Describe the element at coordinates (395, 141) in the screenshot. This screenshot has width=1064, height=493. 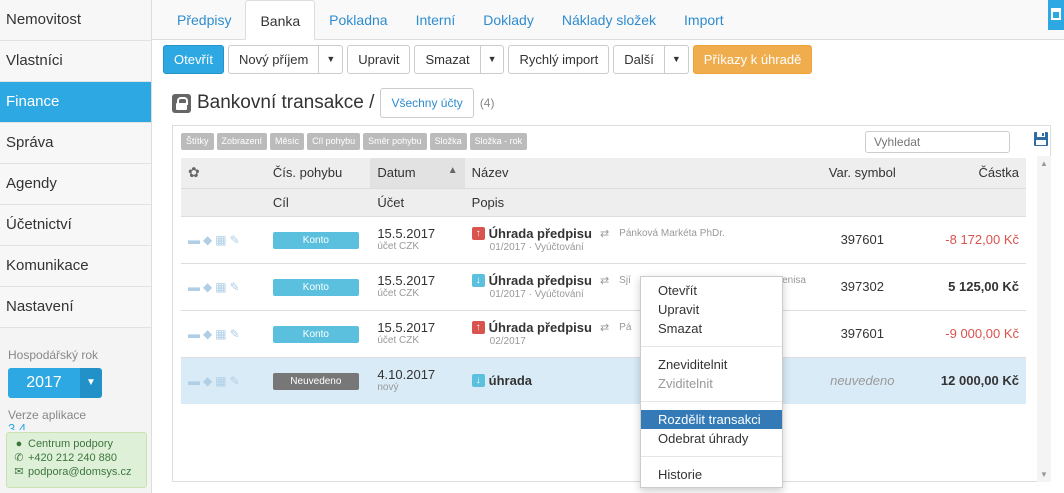
I see `filter-chip: Směr pohybu` at that location.